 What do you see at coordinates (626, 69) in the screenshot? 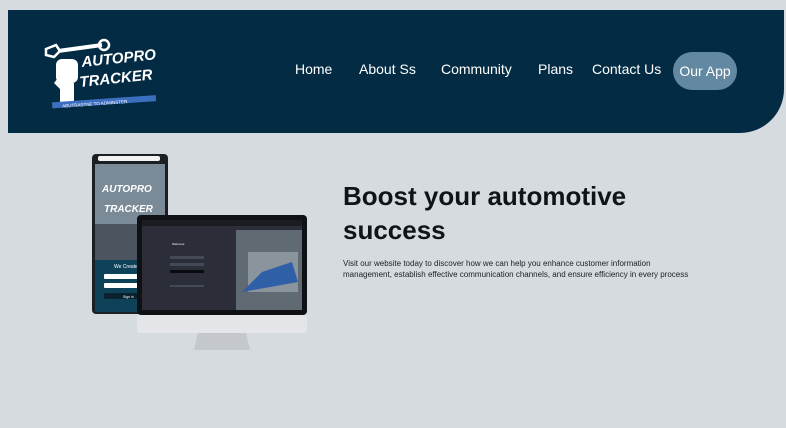
I see `nav-contact-link: Contact Us` at bounding box center [626, 69].